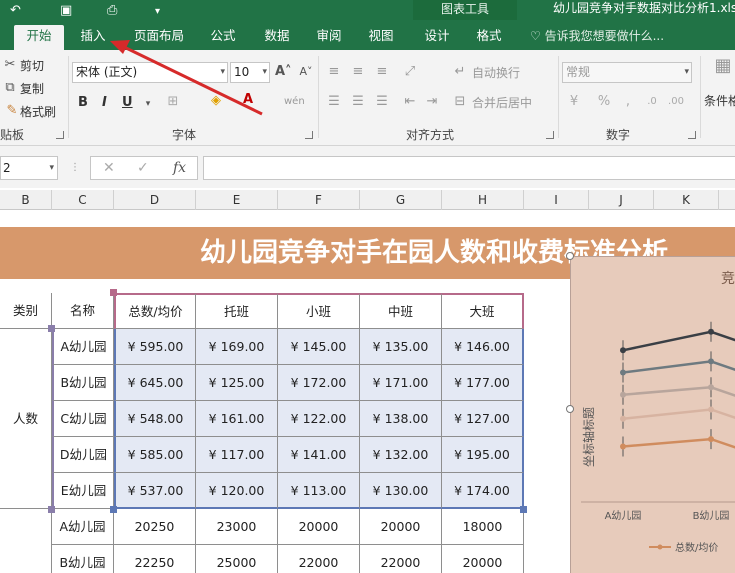 This screenshot has height=573, width=735. What do you see at coordinates (309, 135) in the screenshot?
I see `font-launcher-icon` at bounding box center [309, 135].